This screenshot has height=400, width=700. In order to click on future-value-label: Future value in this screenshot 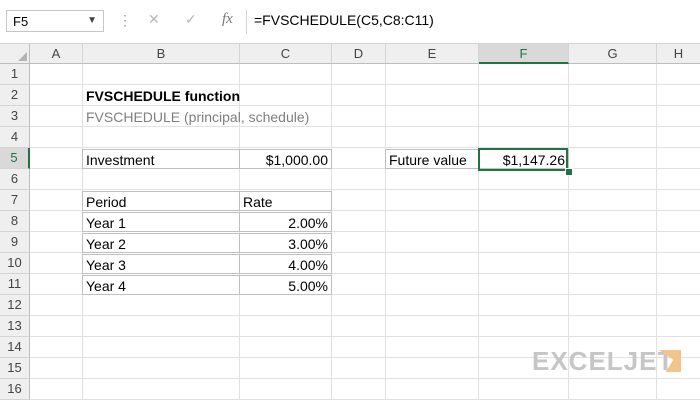, I will do `click(432, 159)`.